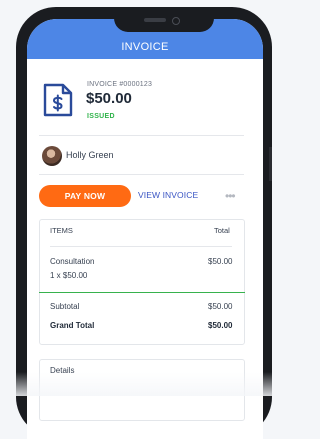 The image size is (320, 439). What do you see at coordinates (136, 384) in the screenshot?
I see `bottom-fade` at bounding box center [136, 384].